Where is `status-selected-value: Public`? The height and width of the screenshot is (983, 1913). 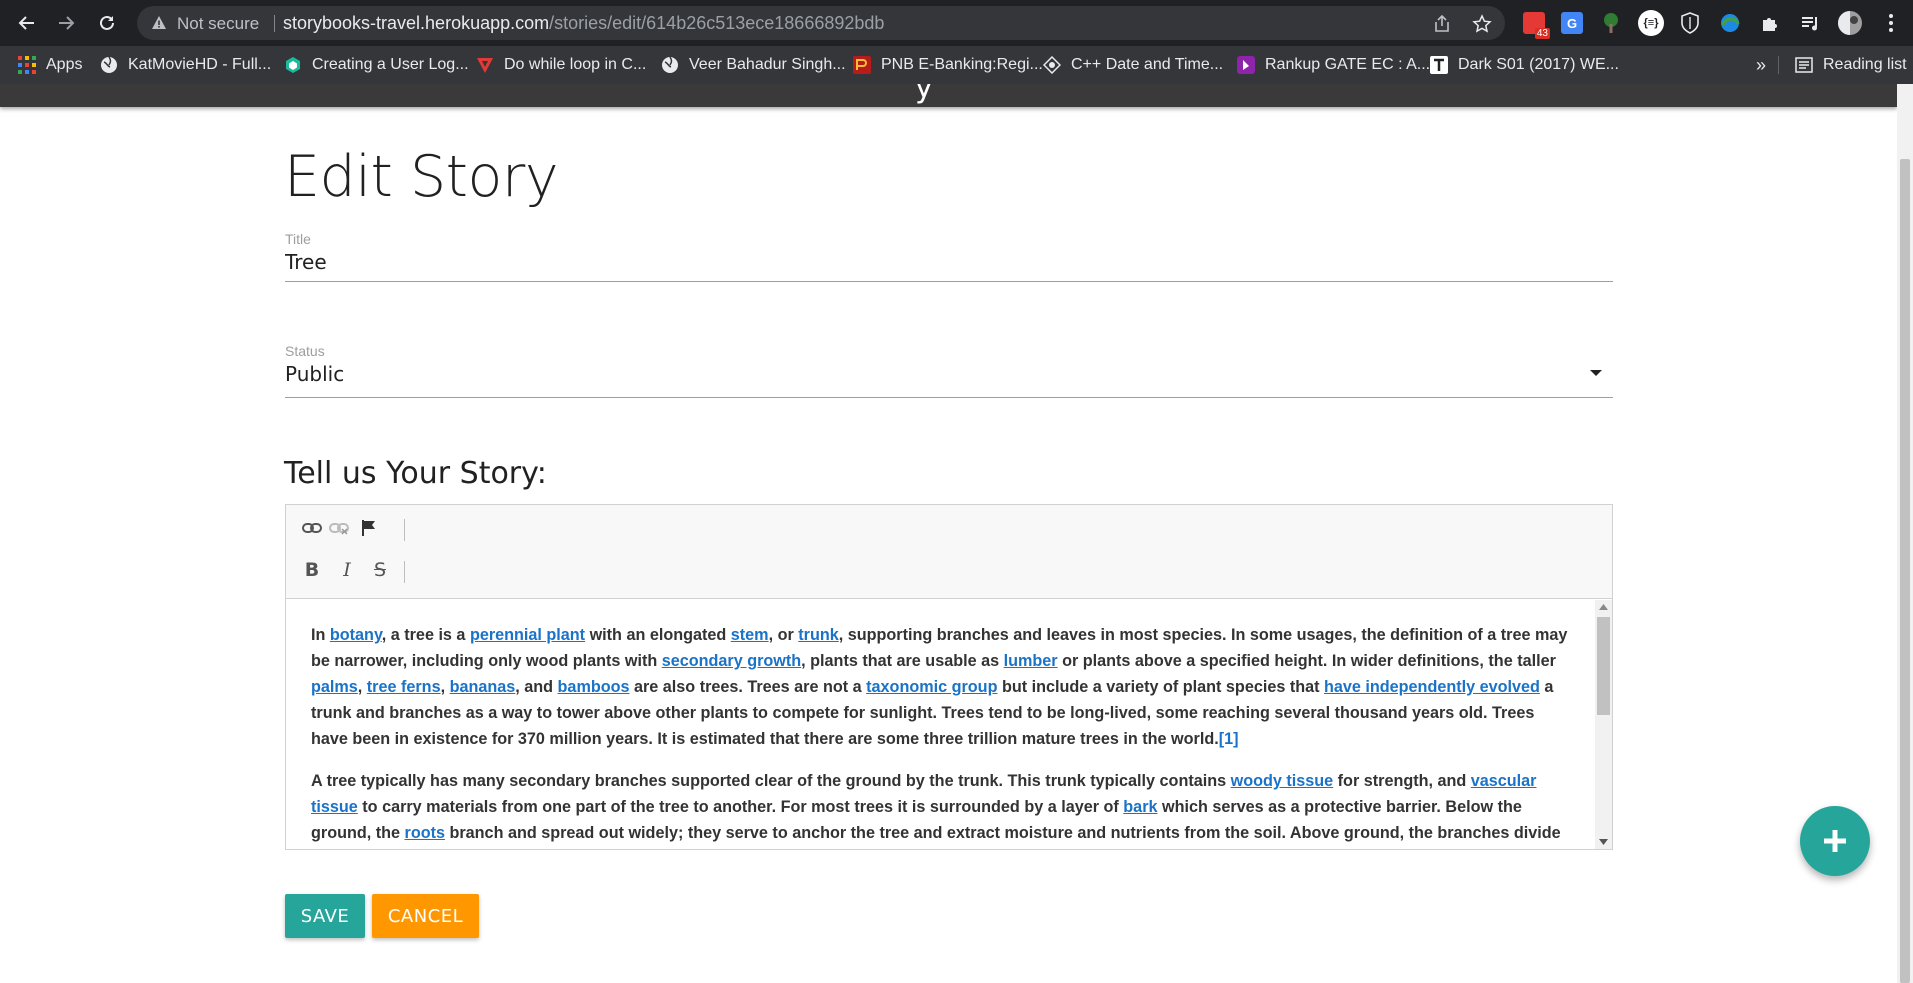 status-selected-value: Public is located at coordinates (315, 374).